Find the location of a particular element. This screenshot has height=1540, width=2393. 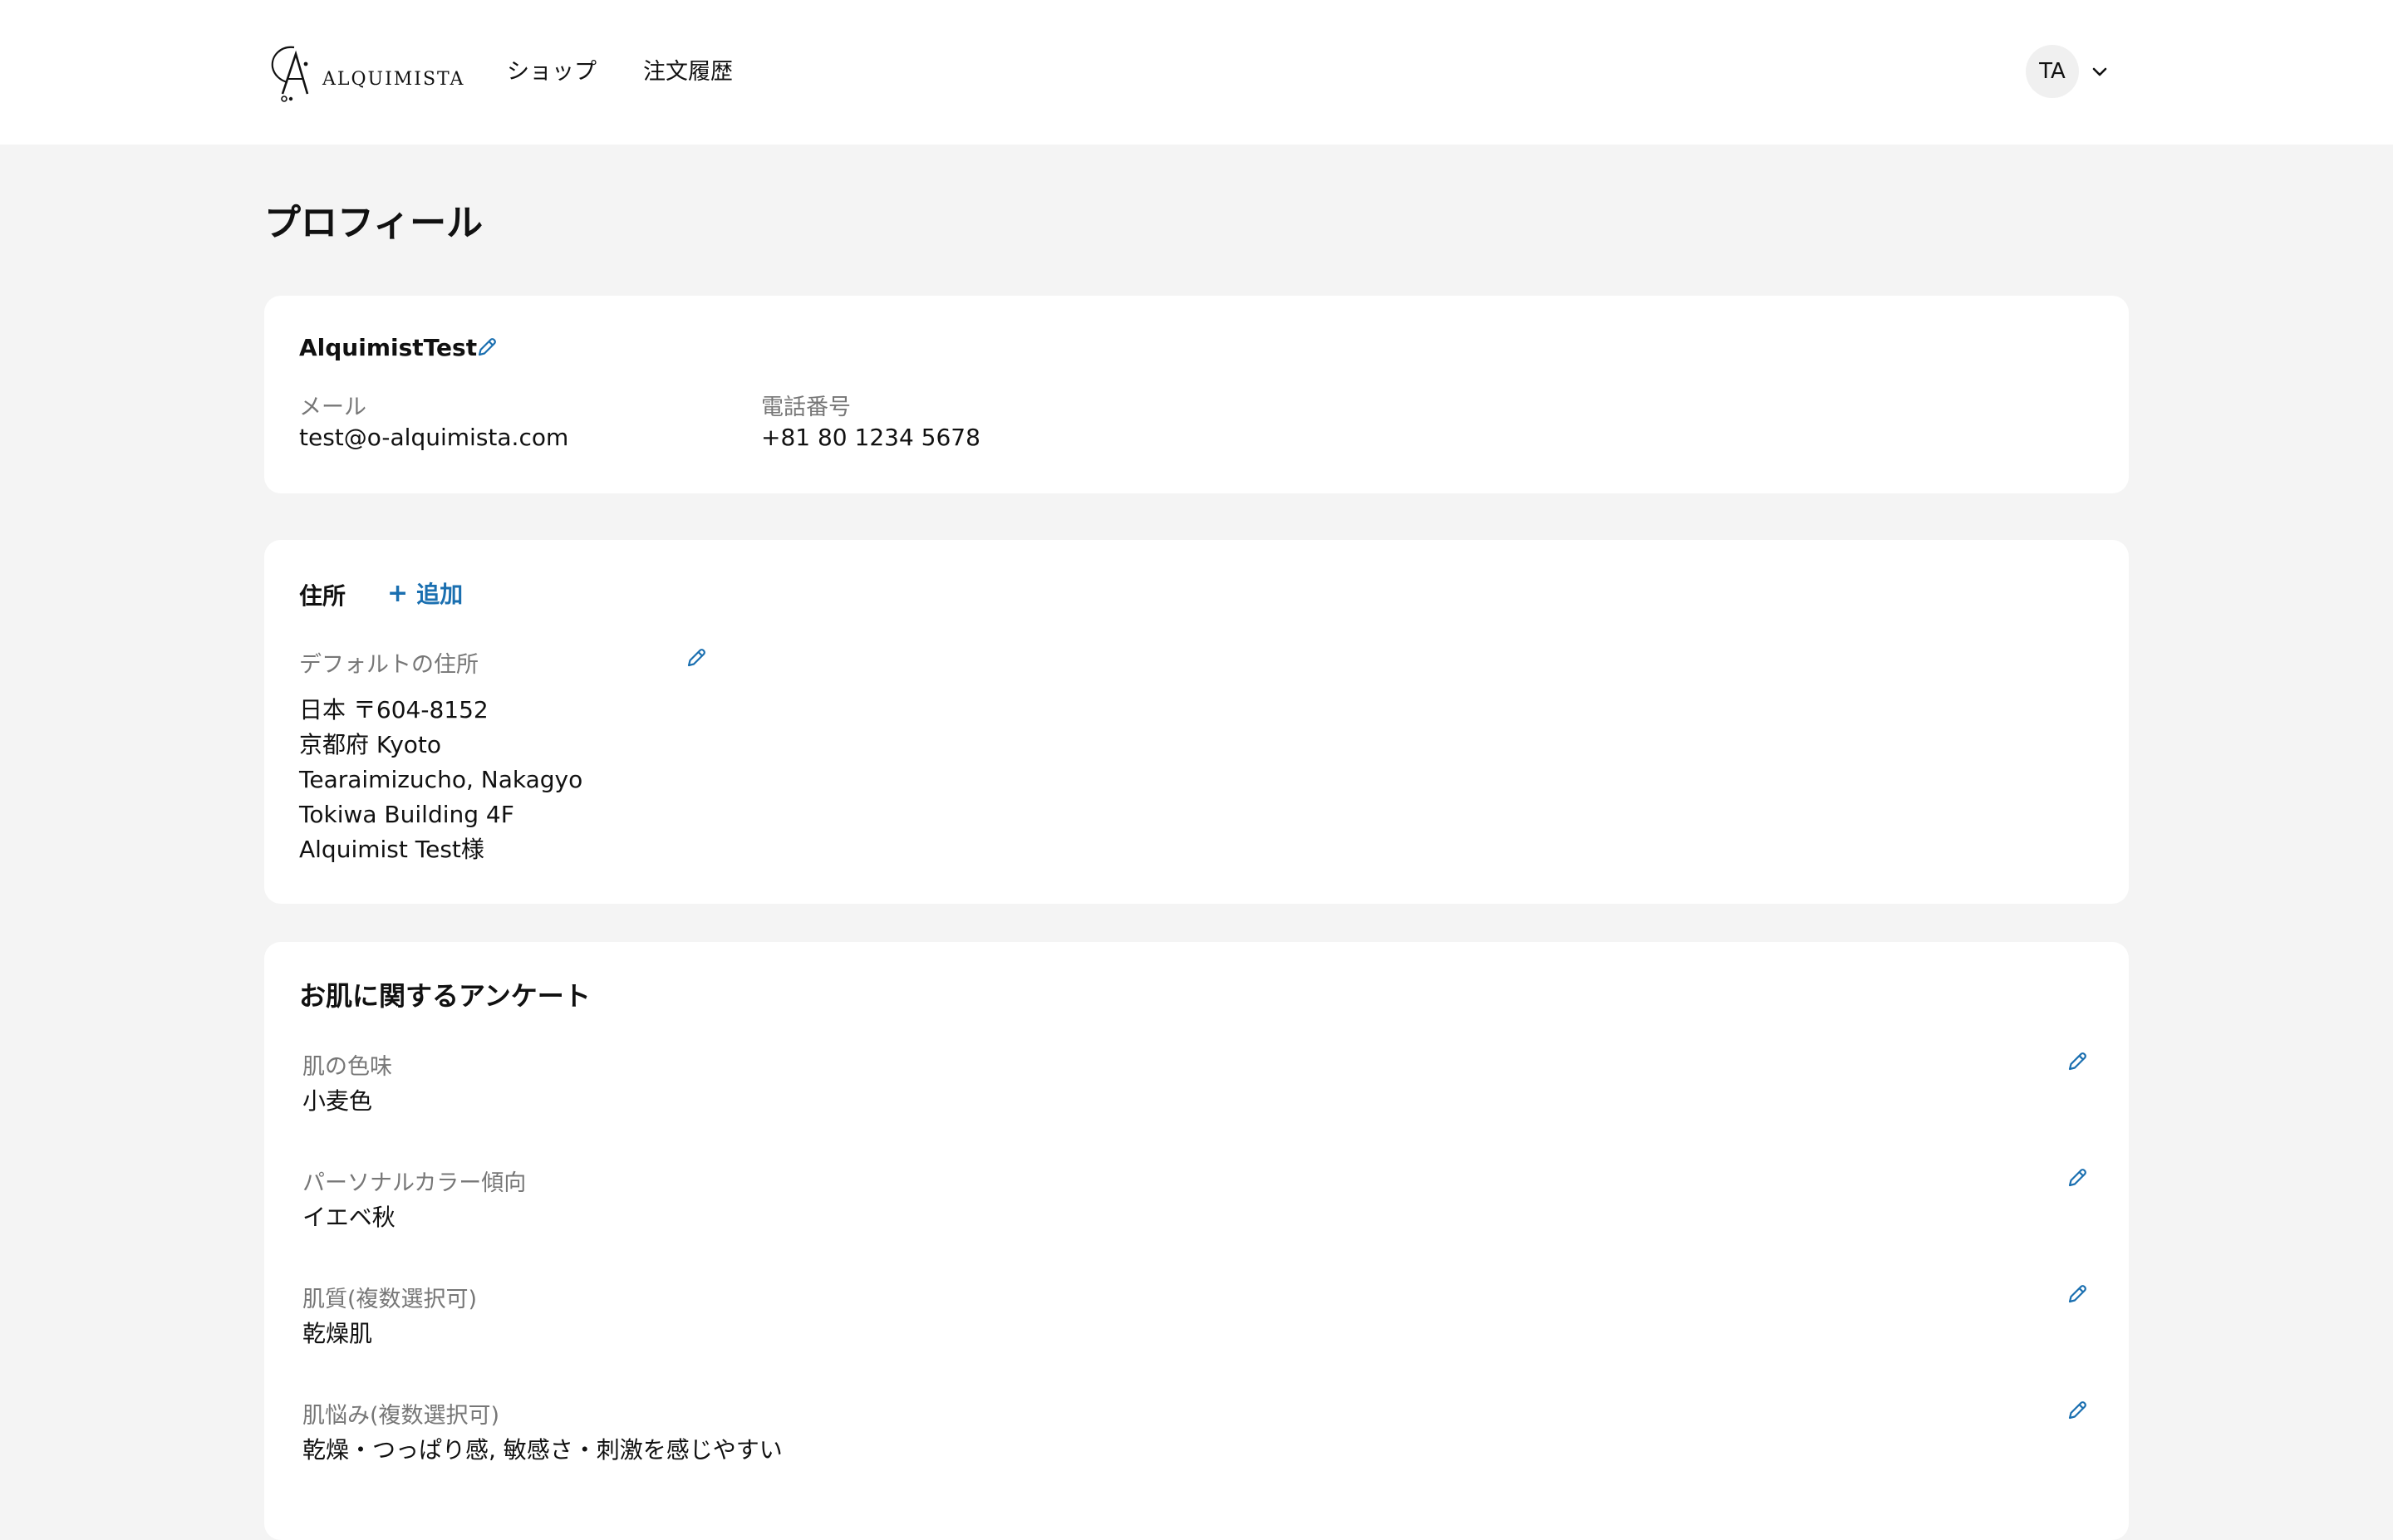

edit-address-button is located at coordinates (697, 657).